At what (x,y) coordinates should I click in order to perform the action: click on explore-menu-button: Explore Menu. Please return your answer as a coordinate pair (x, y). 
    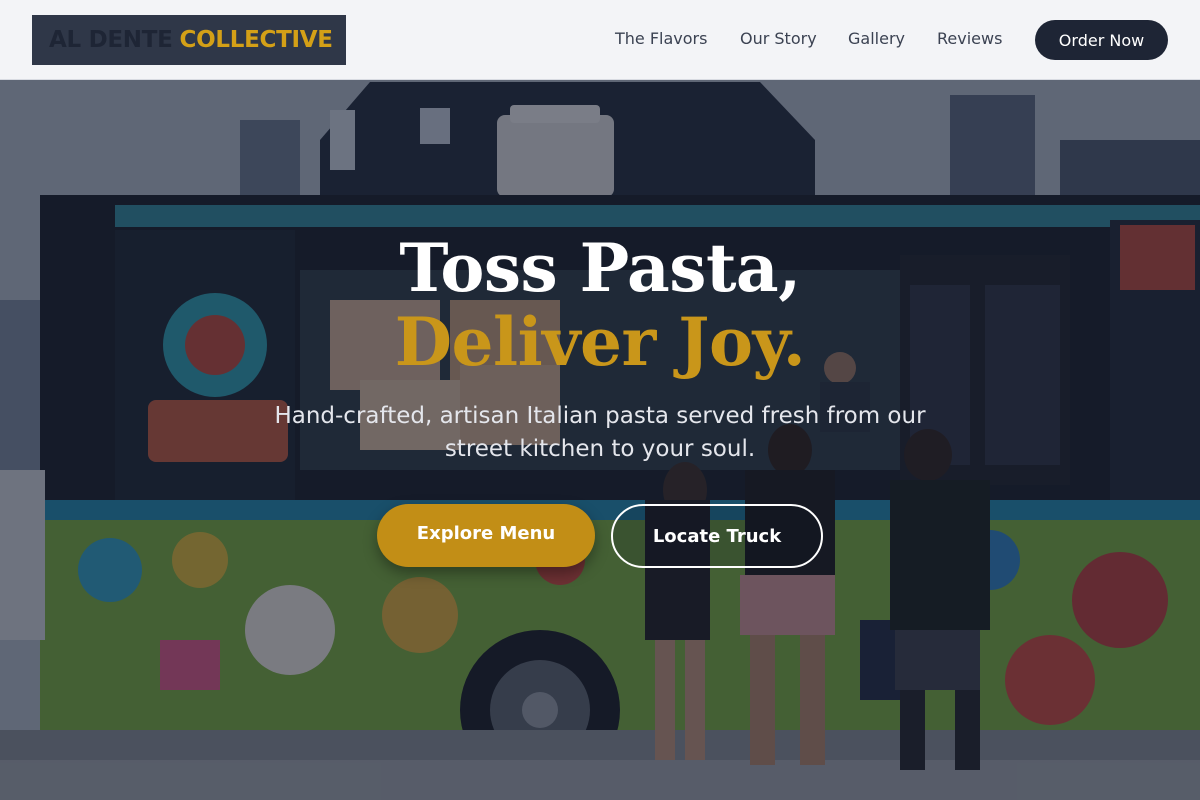
    Looking at the image, I should click on (486, 535).